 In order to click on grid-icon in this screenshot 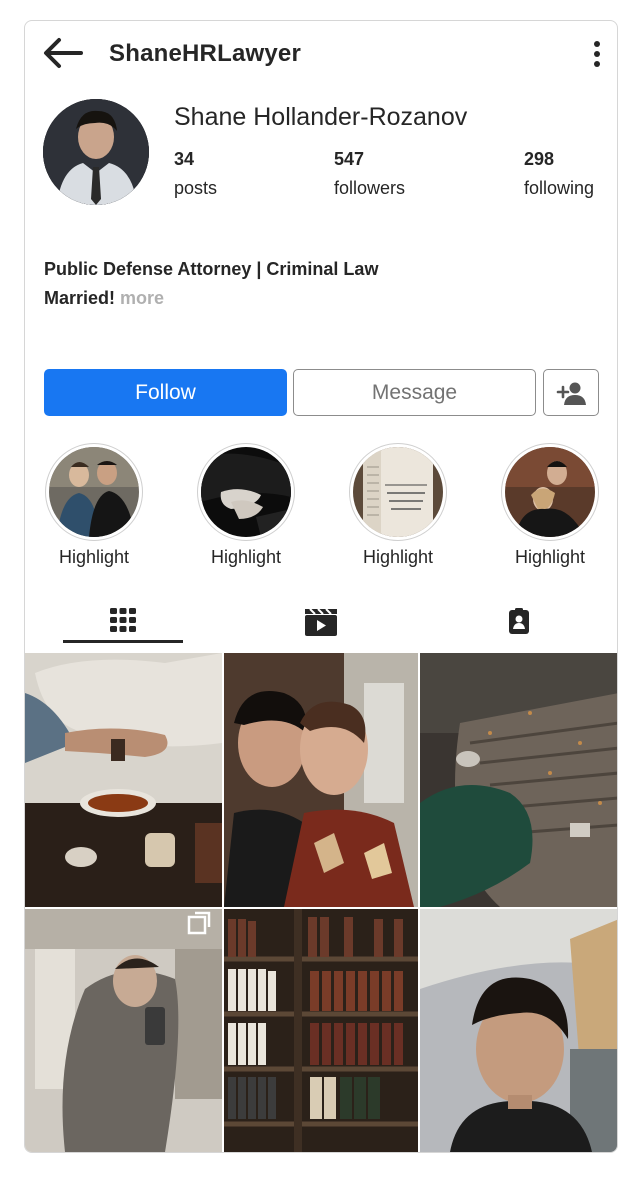, I will do `click(123, 620)`.